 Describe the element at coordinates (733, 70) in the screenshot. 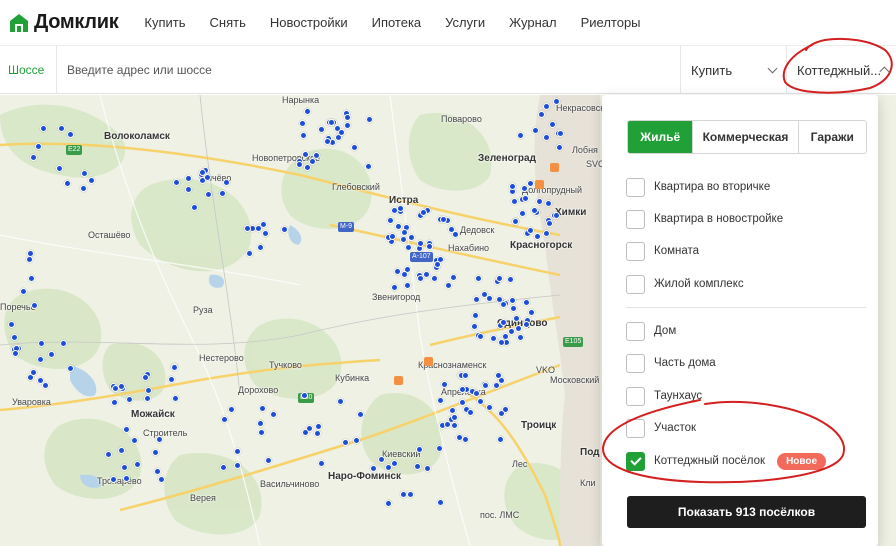

I see `deal-type-select: Купить` at that location.